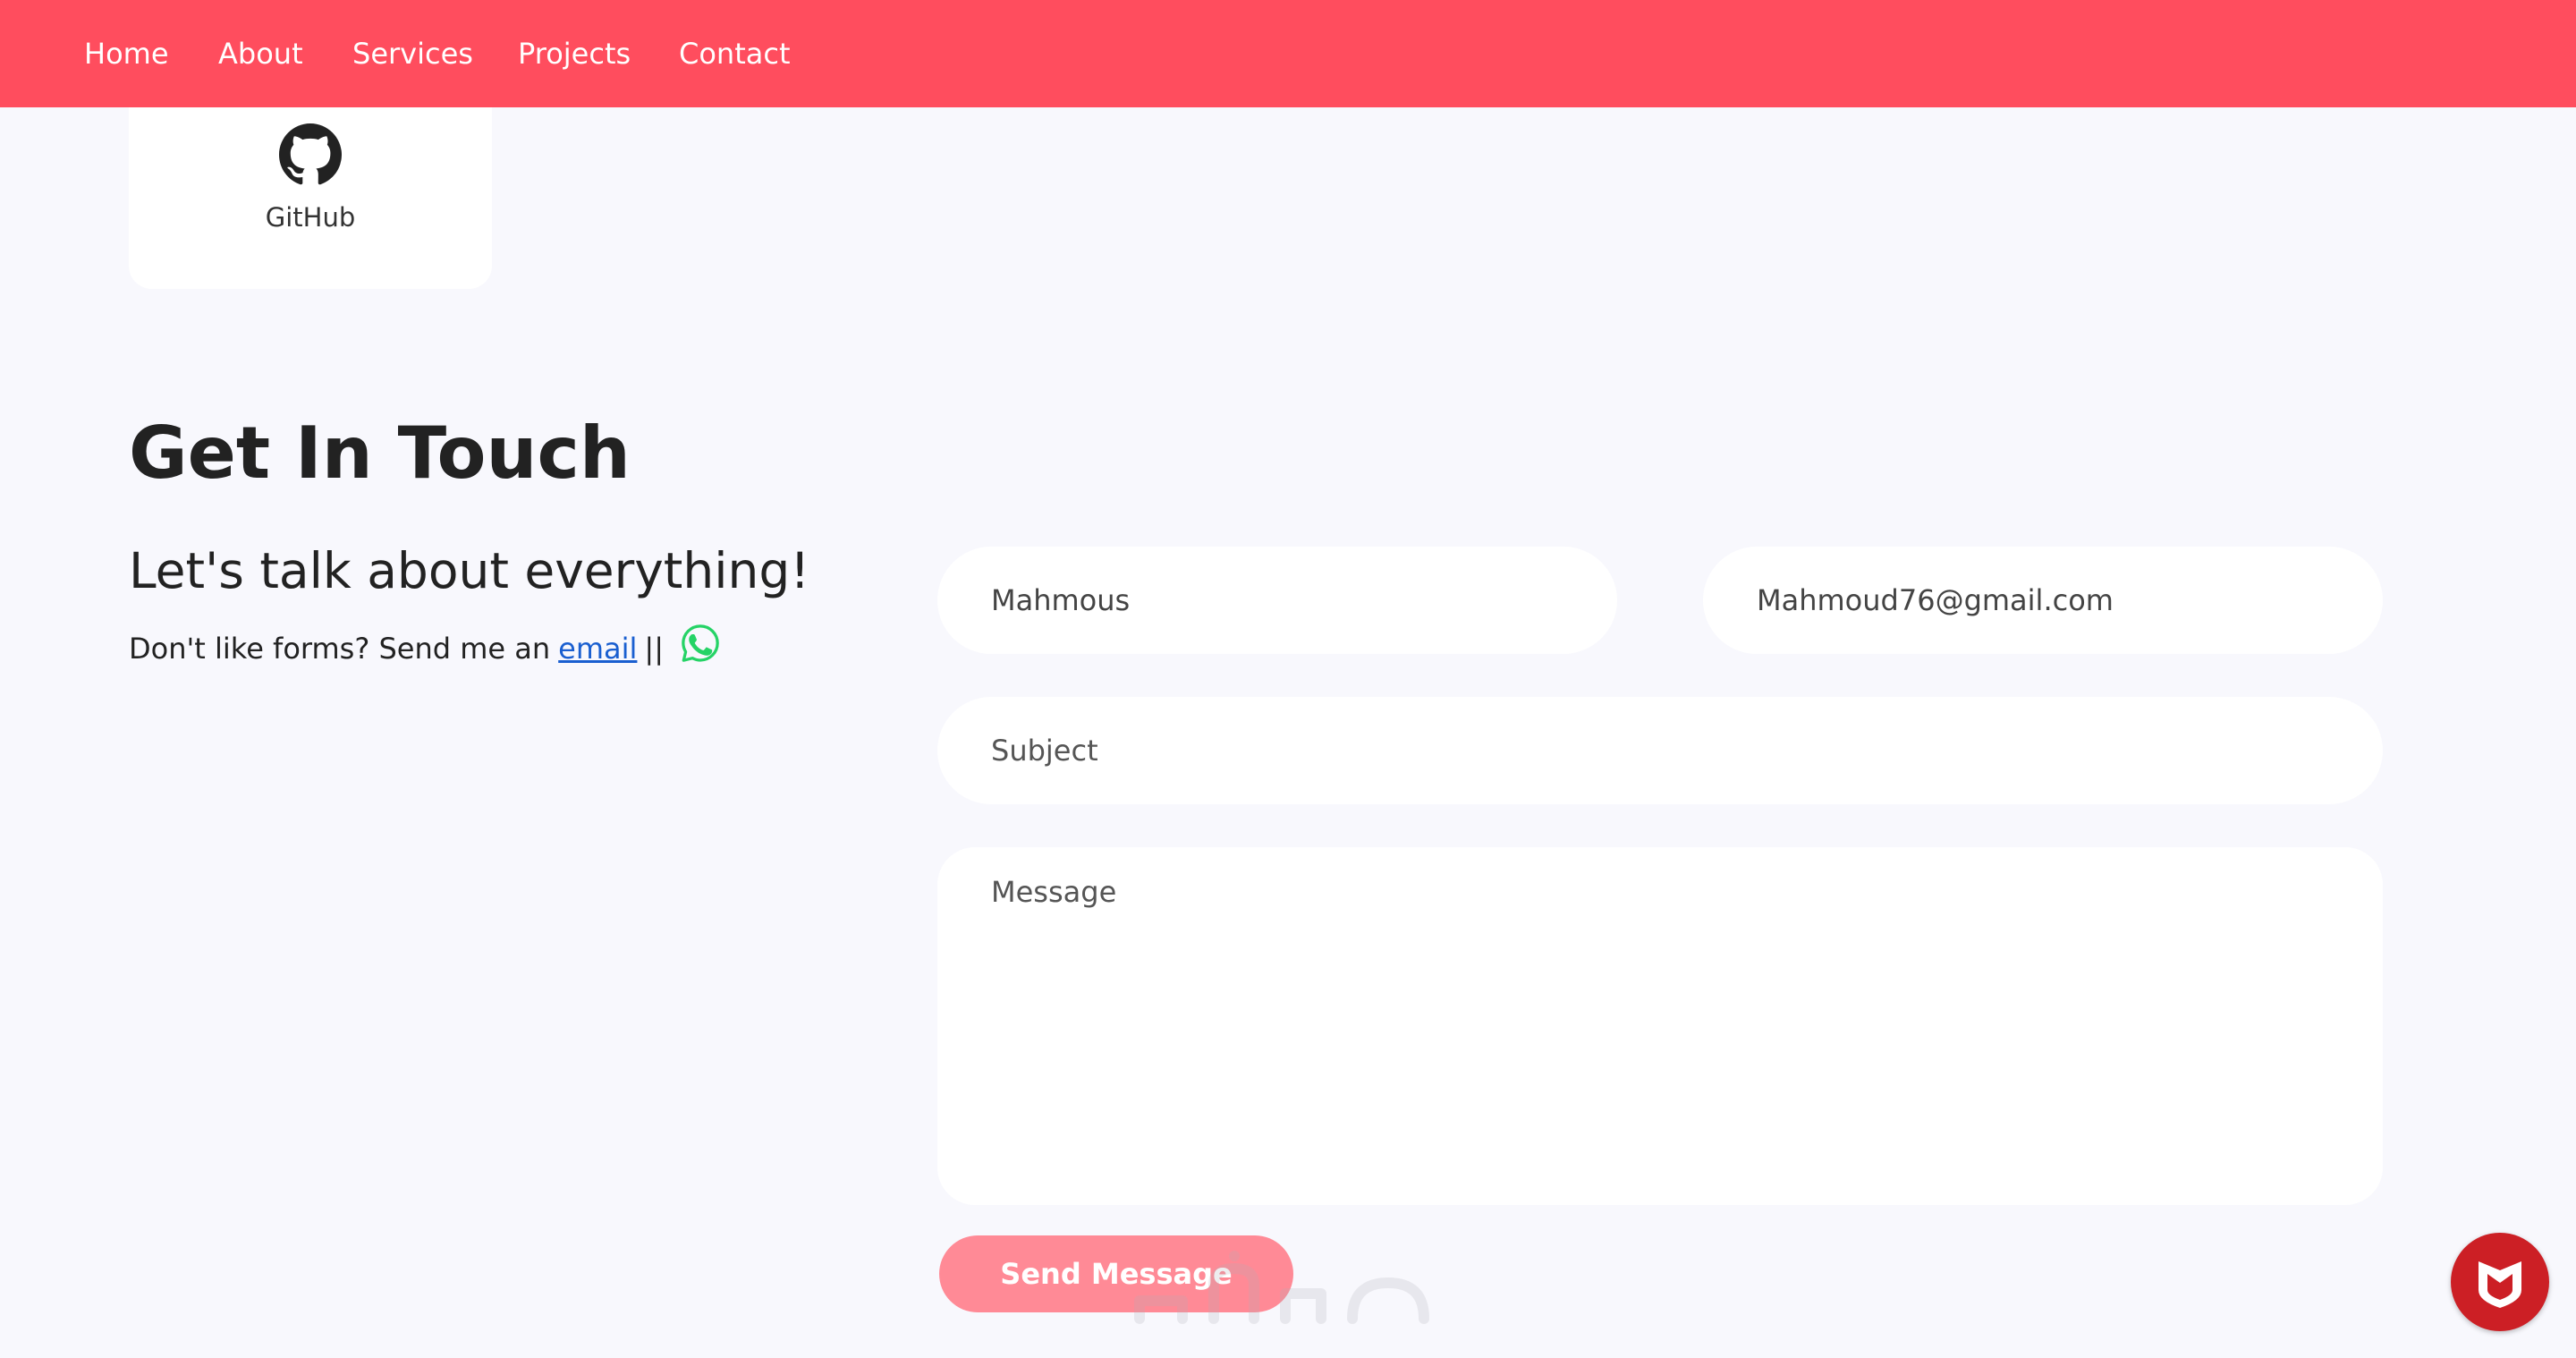  Describe the element at coordinates (2043, 601) in the screenshot. I see `email-input` at that location.